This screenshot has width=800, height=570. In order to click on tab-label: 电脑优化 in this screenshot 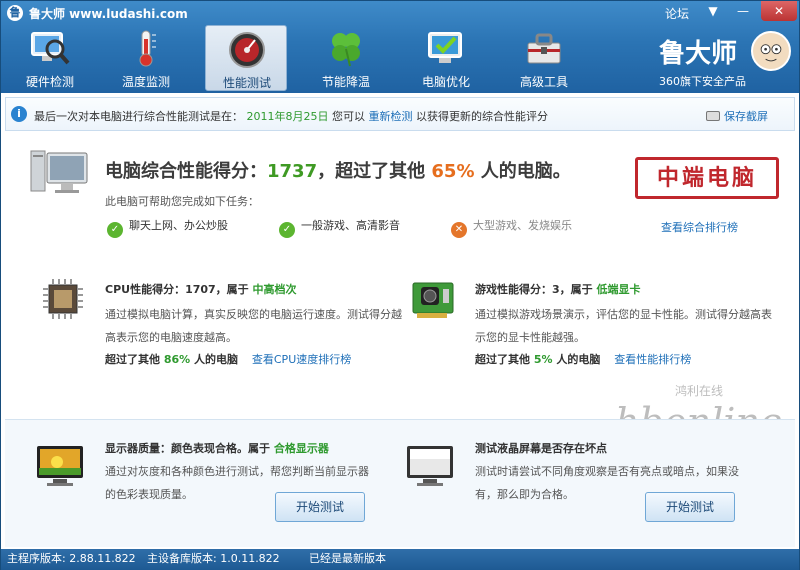, I will do `click(445, 82)`.